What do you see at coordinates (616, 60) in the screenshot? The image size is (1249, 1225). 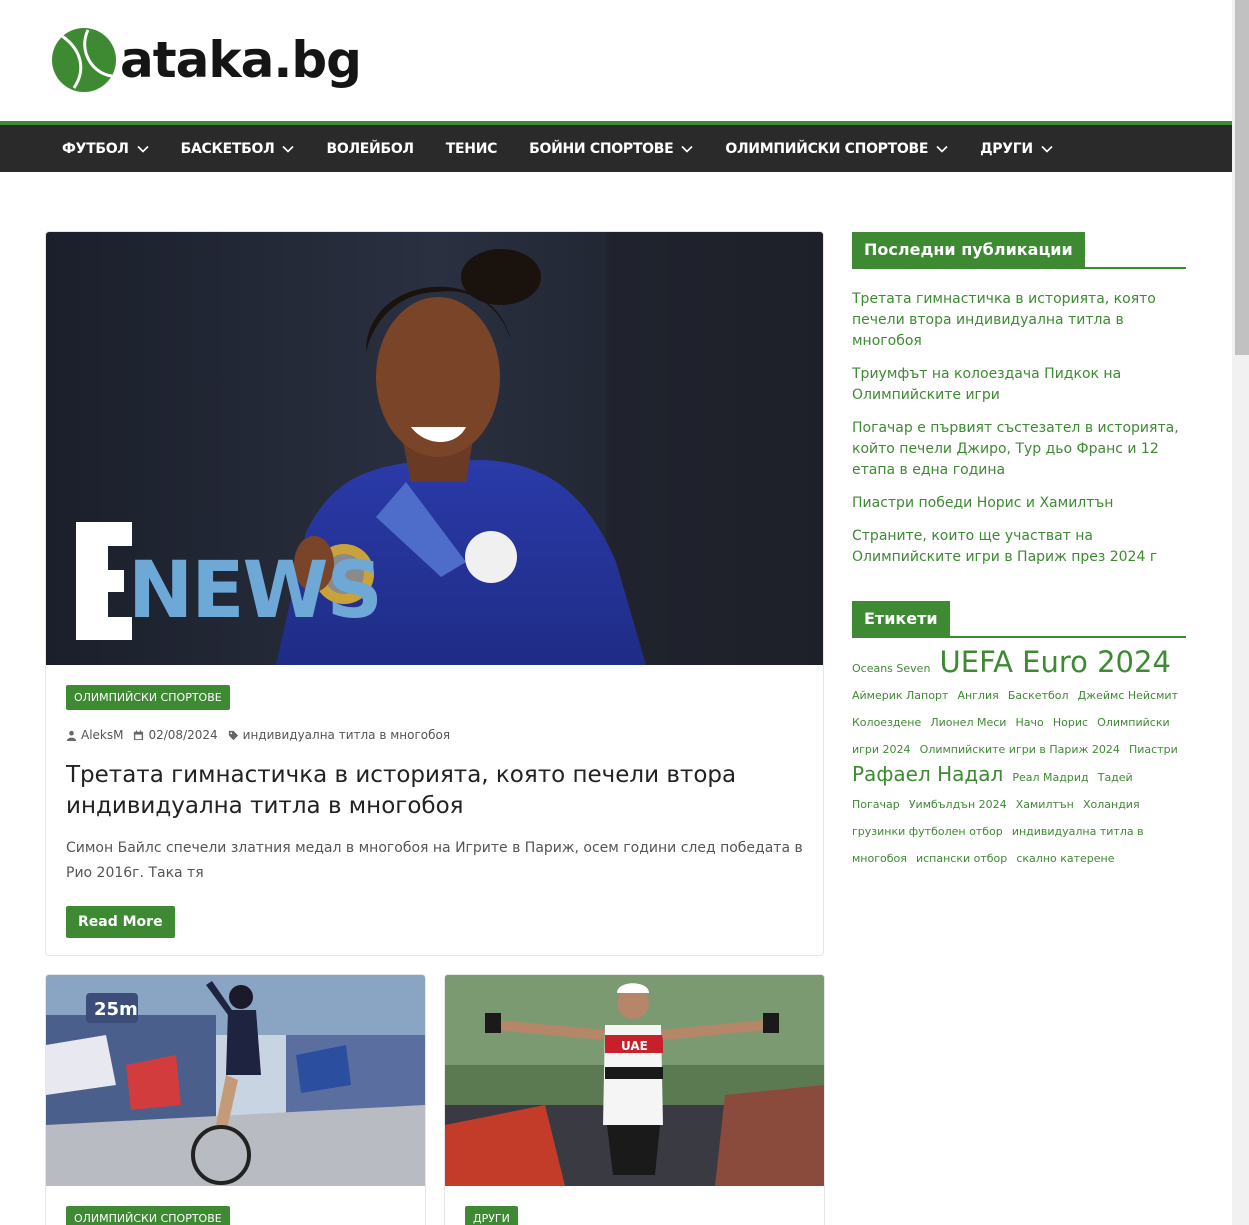 I see `site-header: ataka.bg` at bounding box center [616, 60].